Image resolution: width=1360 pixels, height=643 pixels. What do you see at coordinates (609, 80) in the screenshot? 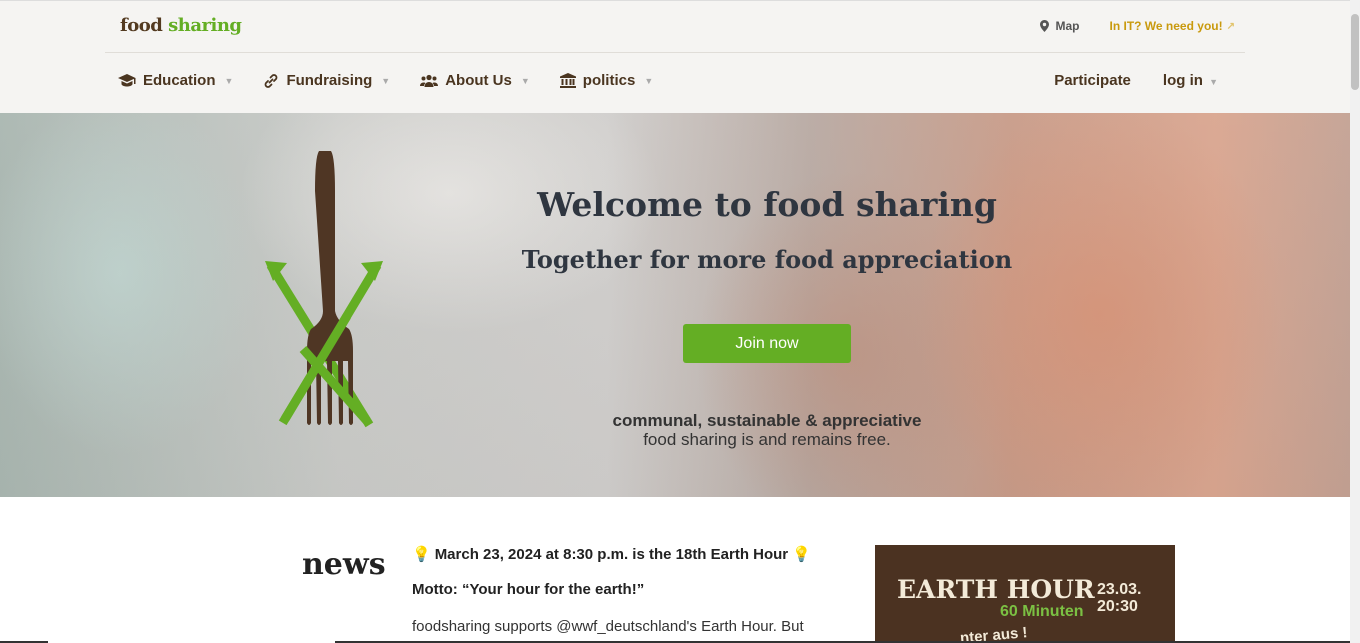
I see `nav-label-politics: politics` at bounding box center [609, 80].